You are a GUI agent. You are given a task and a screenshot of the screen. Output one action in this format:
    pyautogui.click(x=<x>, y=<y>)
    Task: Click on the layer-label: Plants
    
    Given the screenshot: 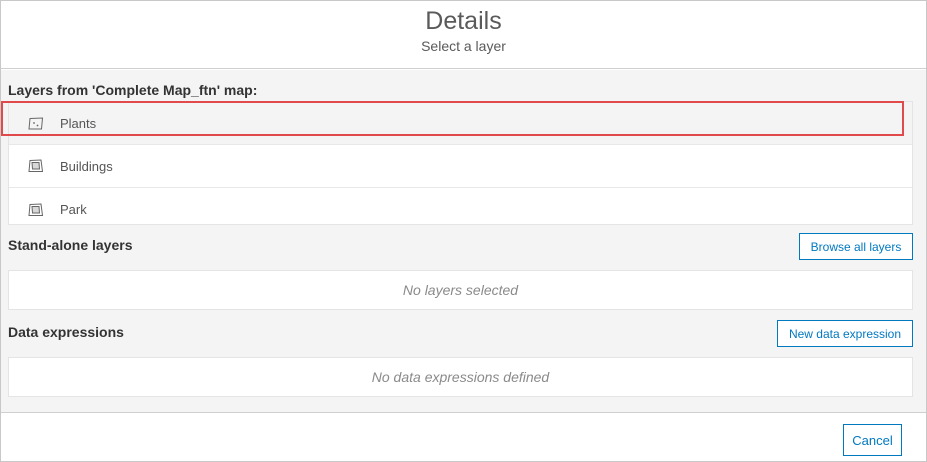 What is the action you would take?
    pyautogui.click(x=78, y=123)
    